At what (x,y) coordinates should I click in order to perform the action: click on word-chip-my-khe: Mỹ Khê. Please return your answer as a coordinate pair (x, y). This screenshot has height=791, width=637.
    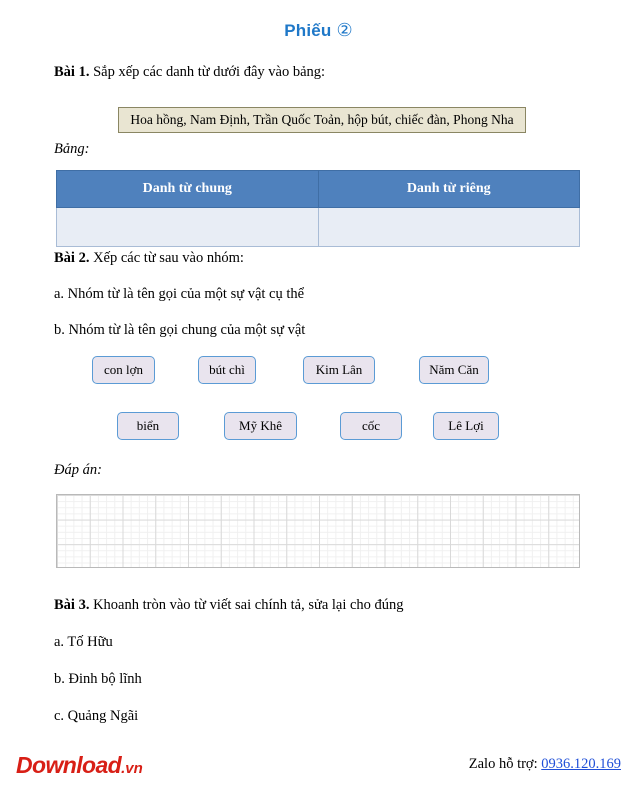
    Looking at the image, I should click on (260, 426).